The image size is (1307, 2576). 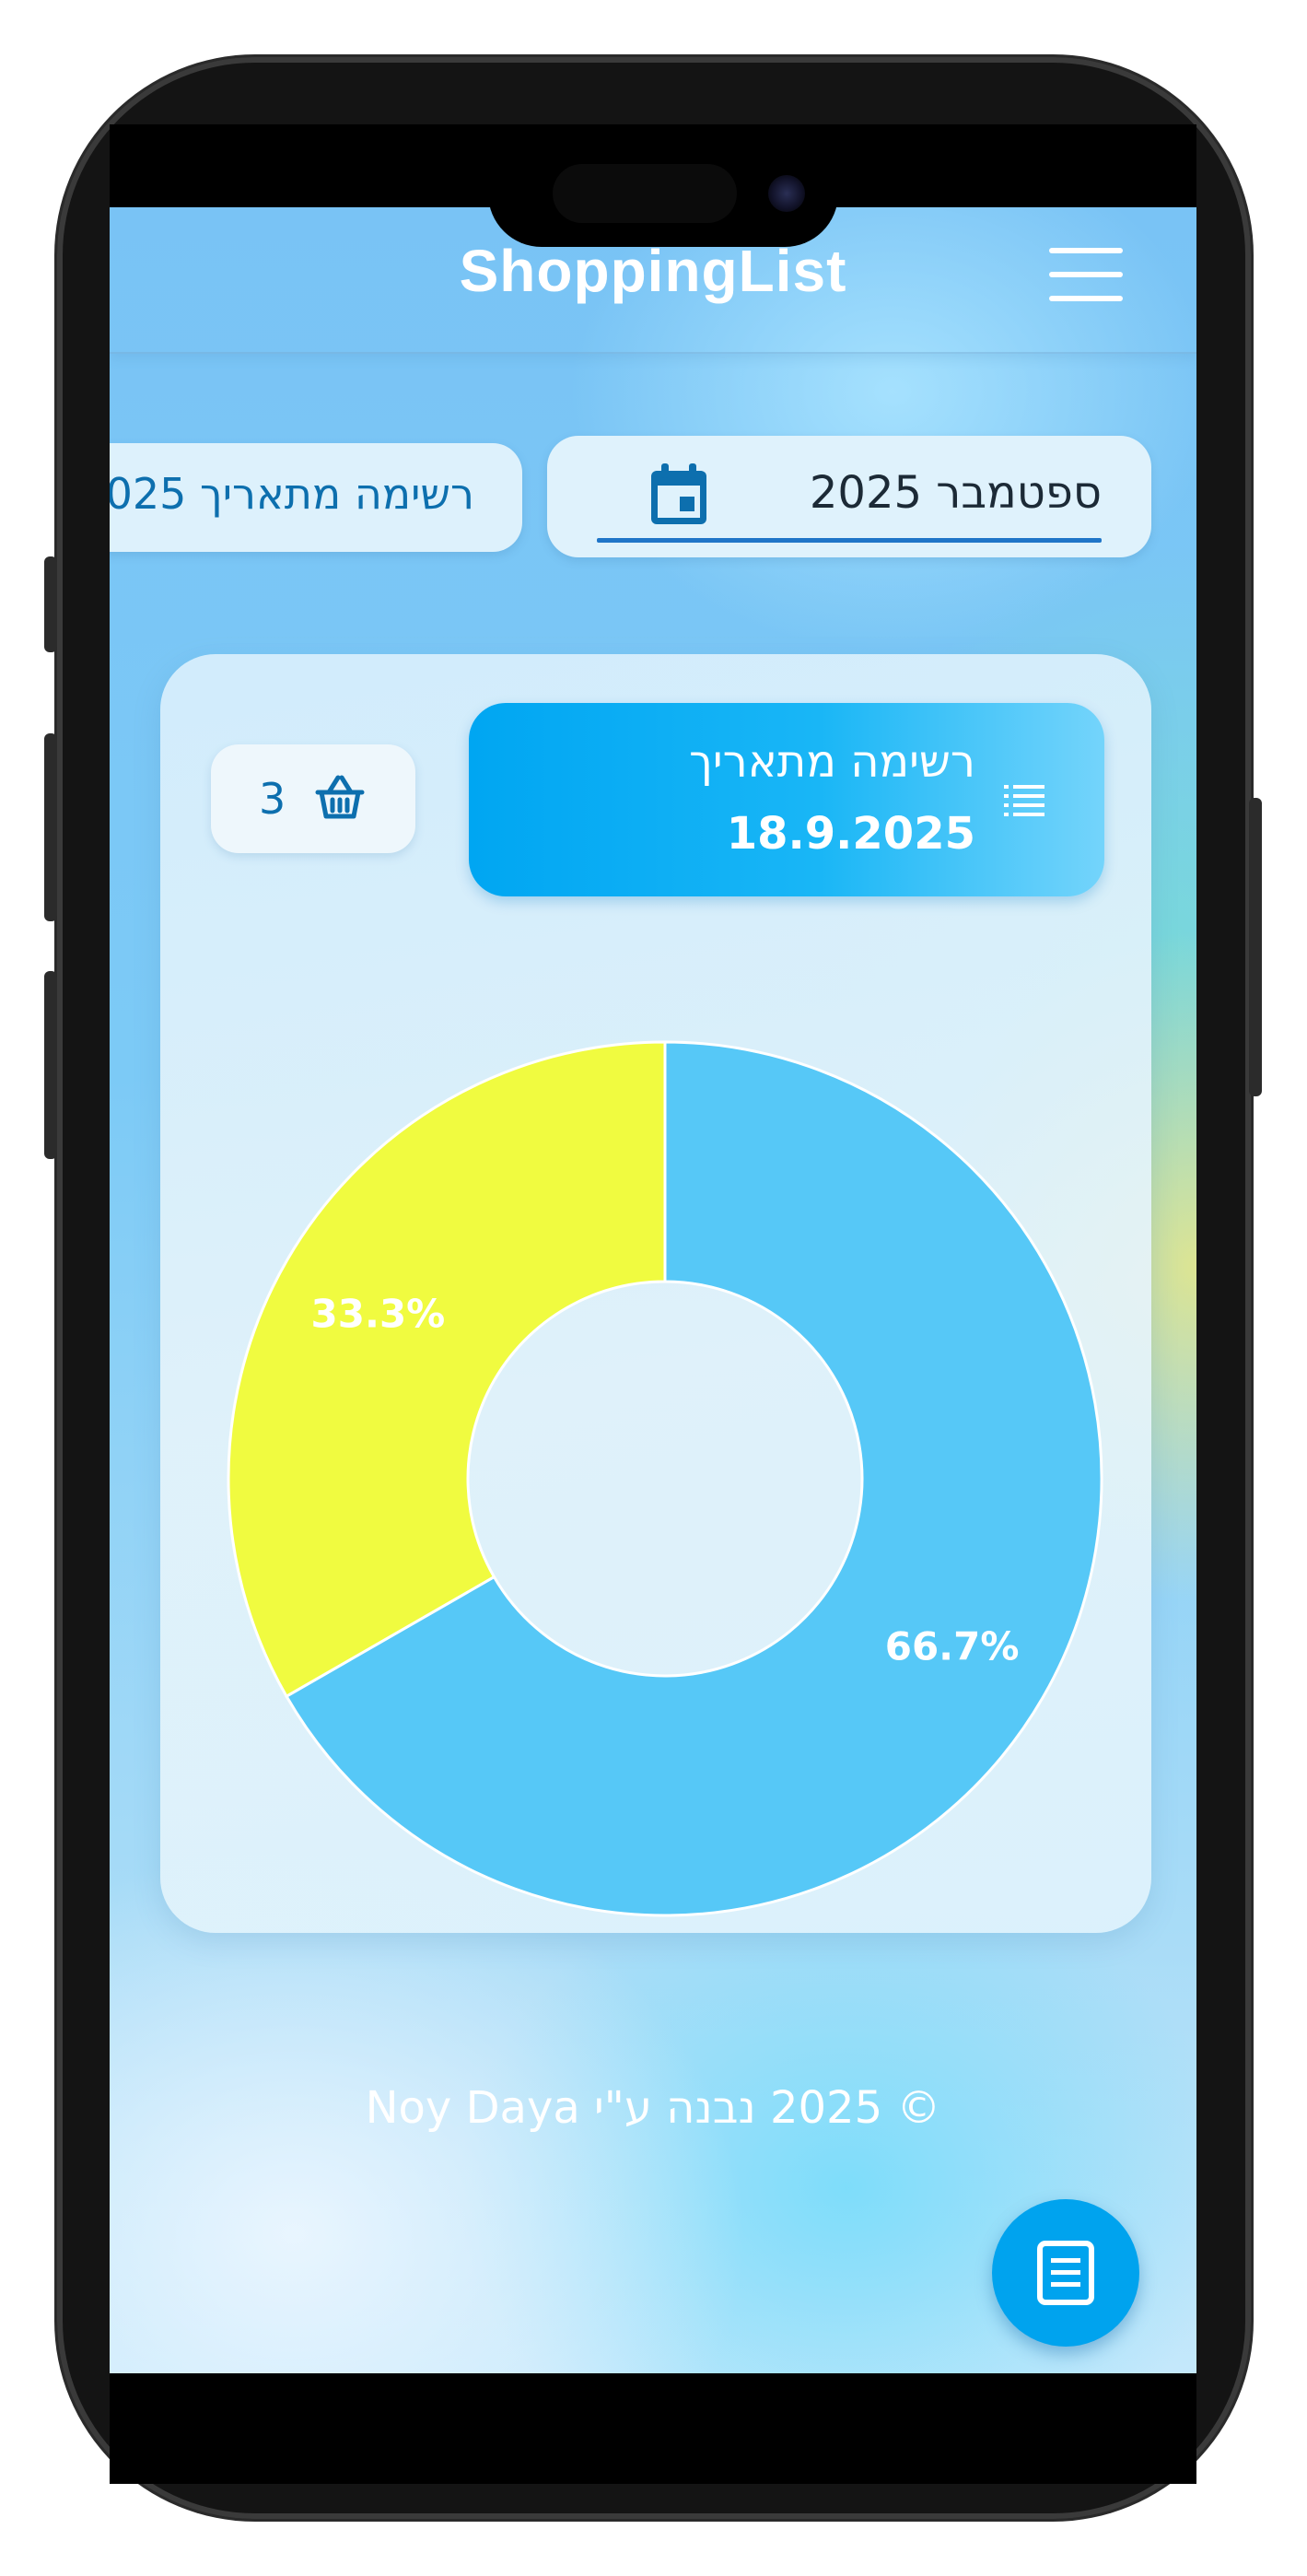 What do you see at coordinates (956, 493) in the screenshot?
I see `month-picker-value: ספטמבר 2025` at bounding box center [956, 493].